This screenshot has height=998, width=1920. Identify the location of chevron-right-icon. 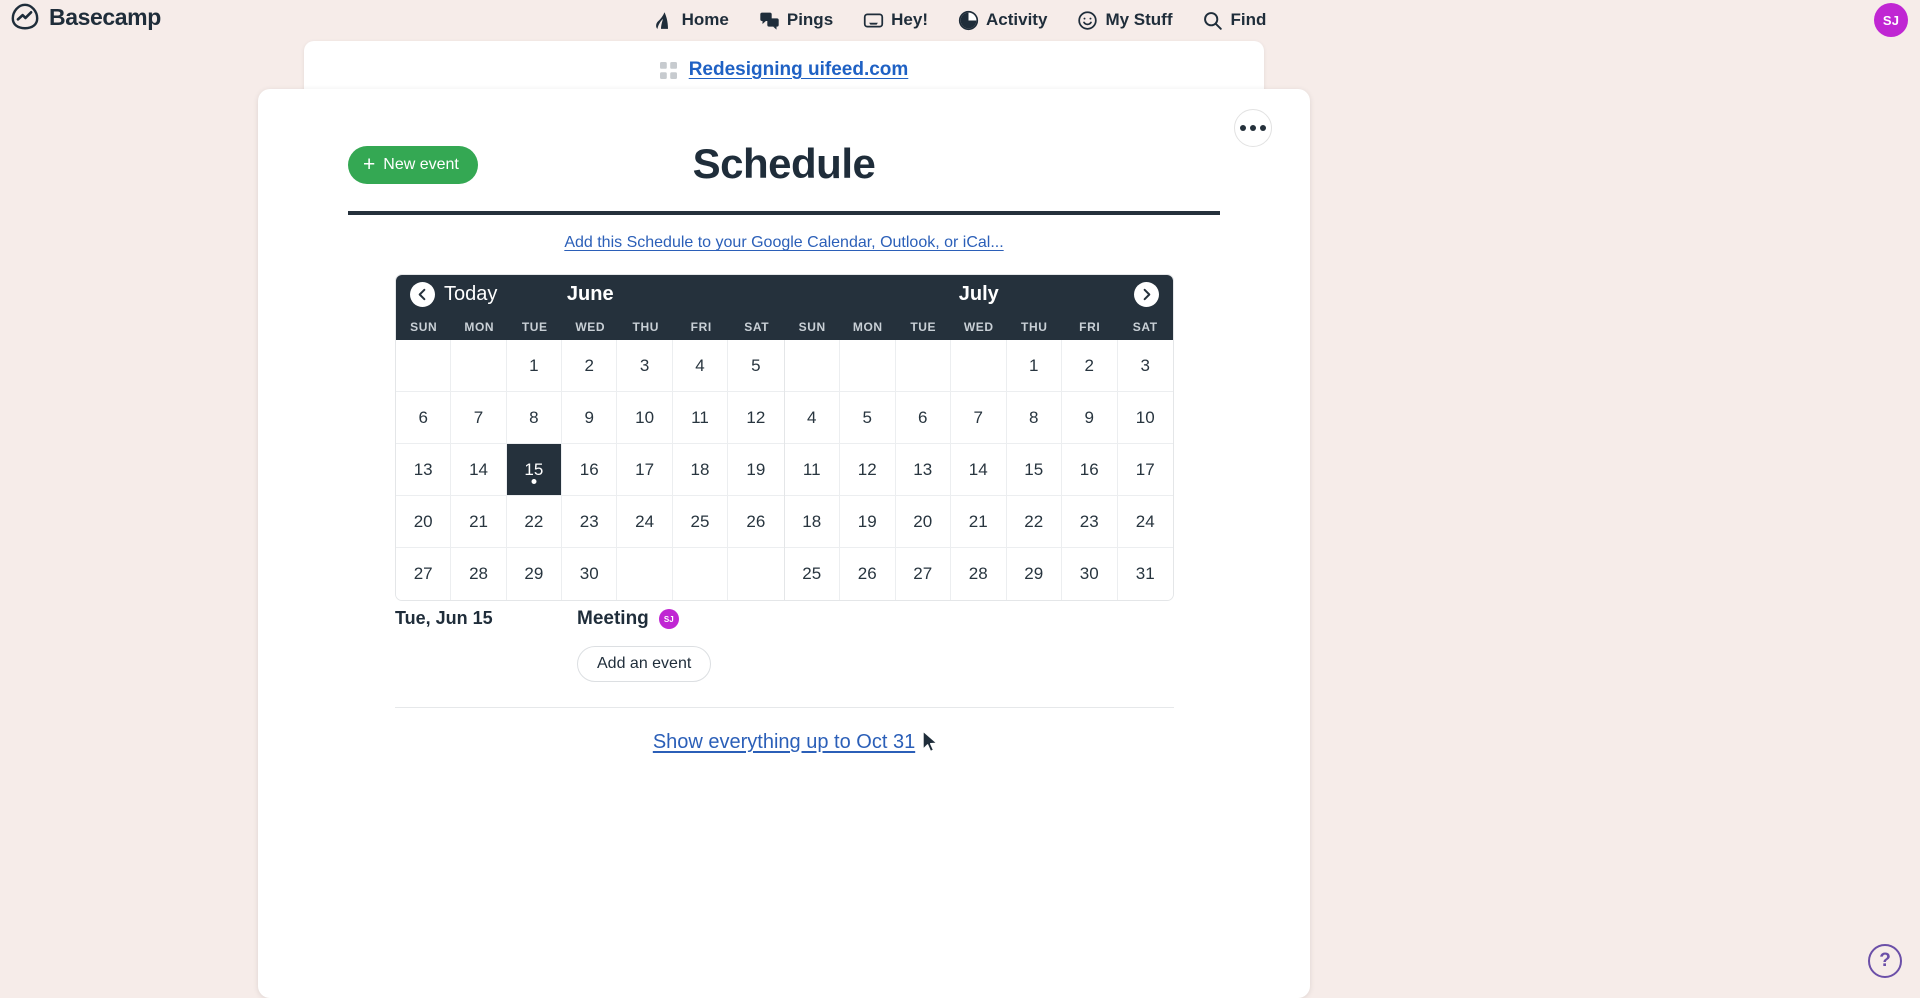
(1146, 294).